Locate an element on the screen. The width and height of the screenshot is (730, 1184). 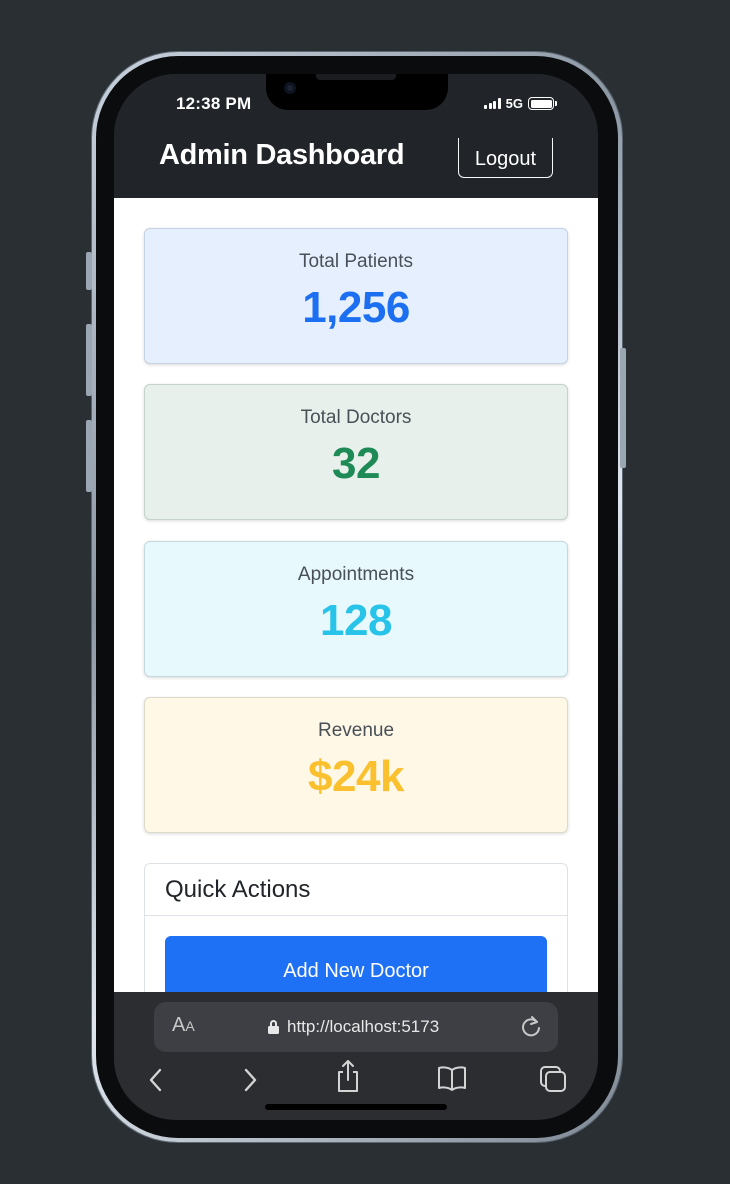
stat-card-revenue: Revenue $24k is located at coordinates (356, 765).